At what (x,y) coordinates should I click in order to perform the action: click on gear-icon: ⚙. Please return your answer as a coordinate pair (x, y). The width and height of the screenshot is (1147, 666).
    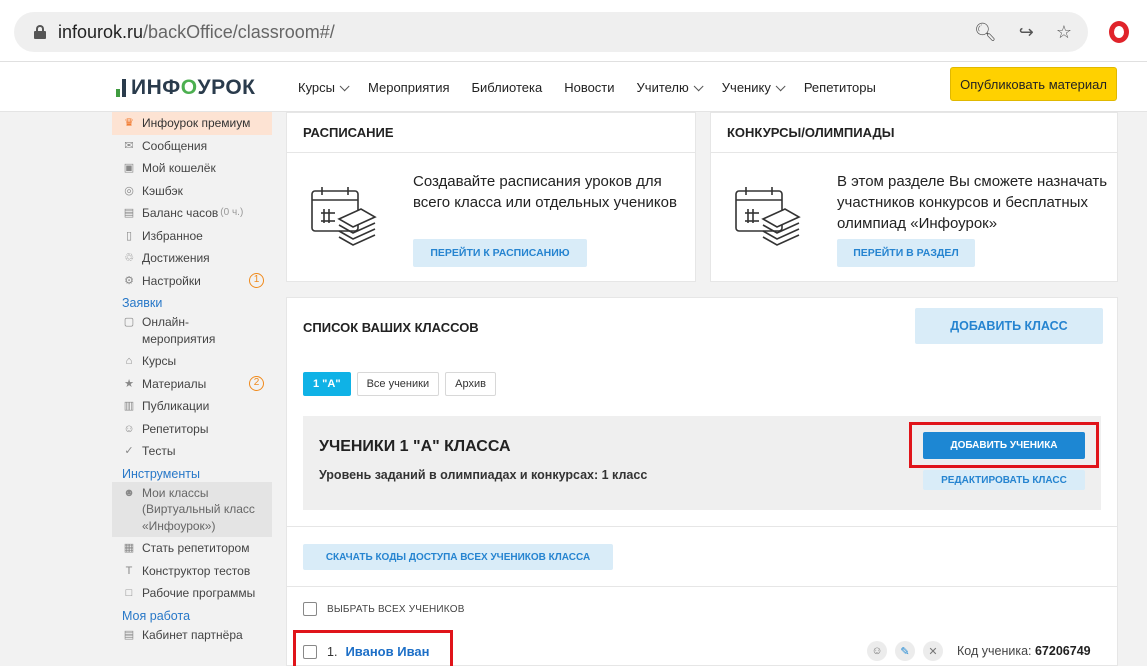
    Looking at the image, I should click on (129, 280).